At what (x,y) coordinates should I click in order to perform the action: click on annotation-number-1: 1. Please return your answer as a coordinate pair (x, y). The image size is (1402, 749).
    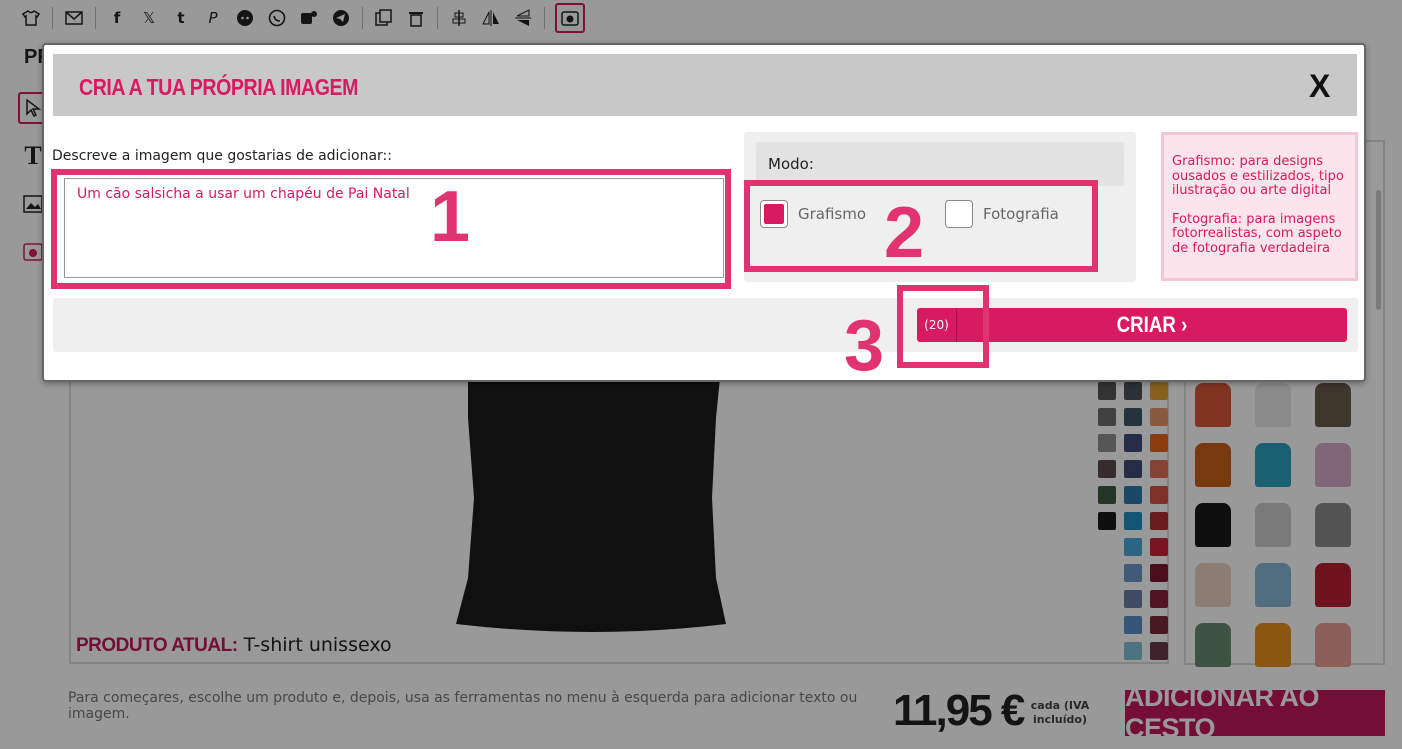
    Looking at the image, I should click on (450, 217).